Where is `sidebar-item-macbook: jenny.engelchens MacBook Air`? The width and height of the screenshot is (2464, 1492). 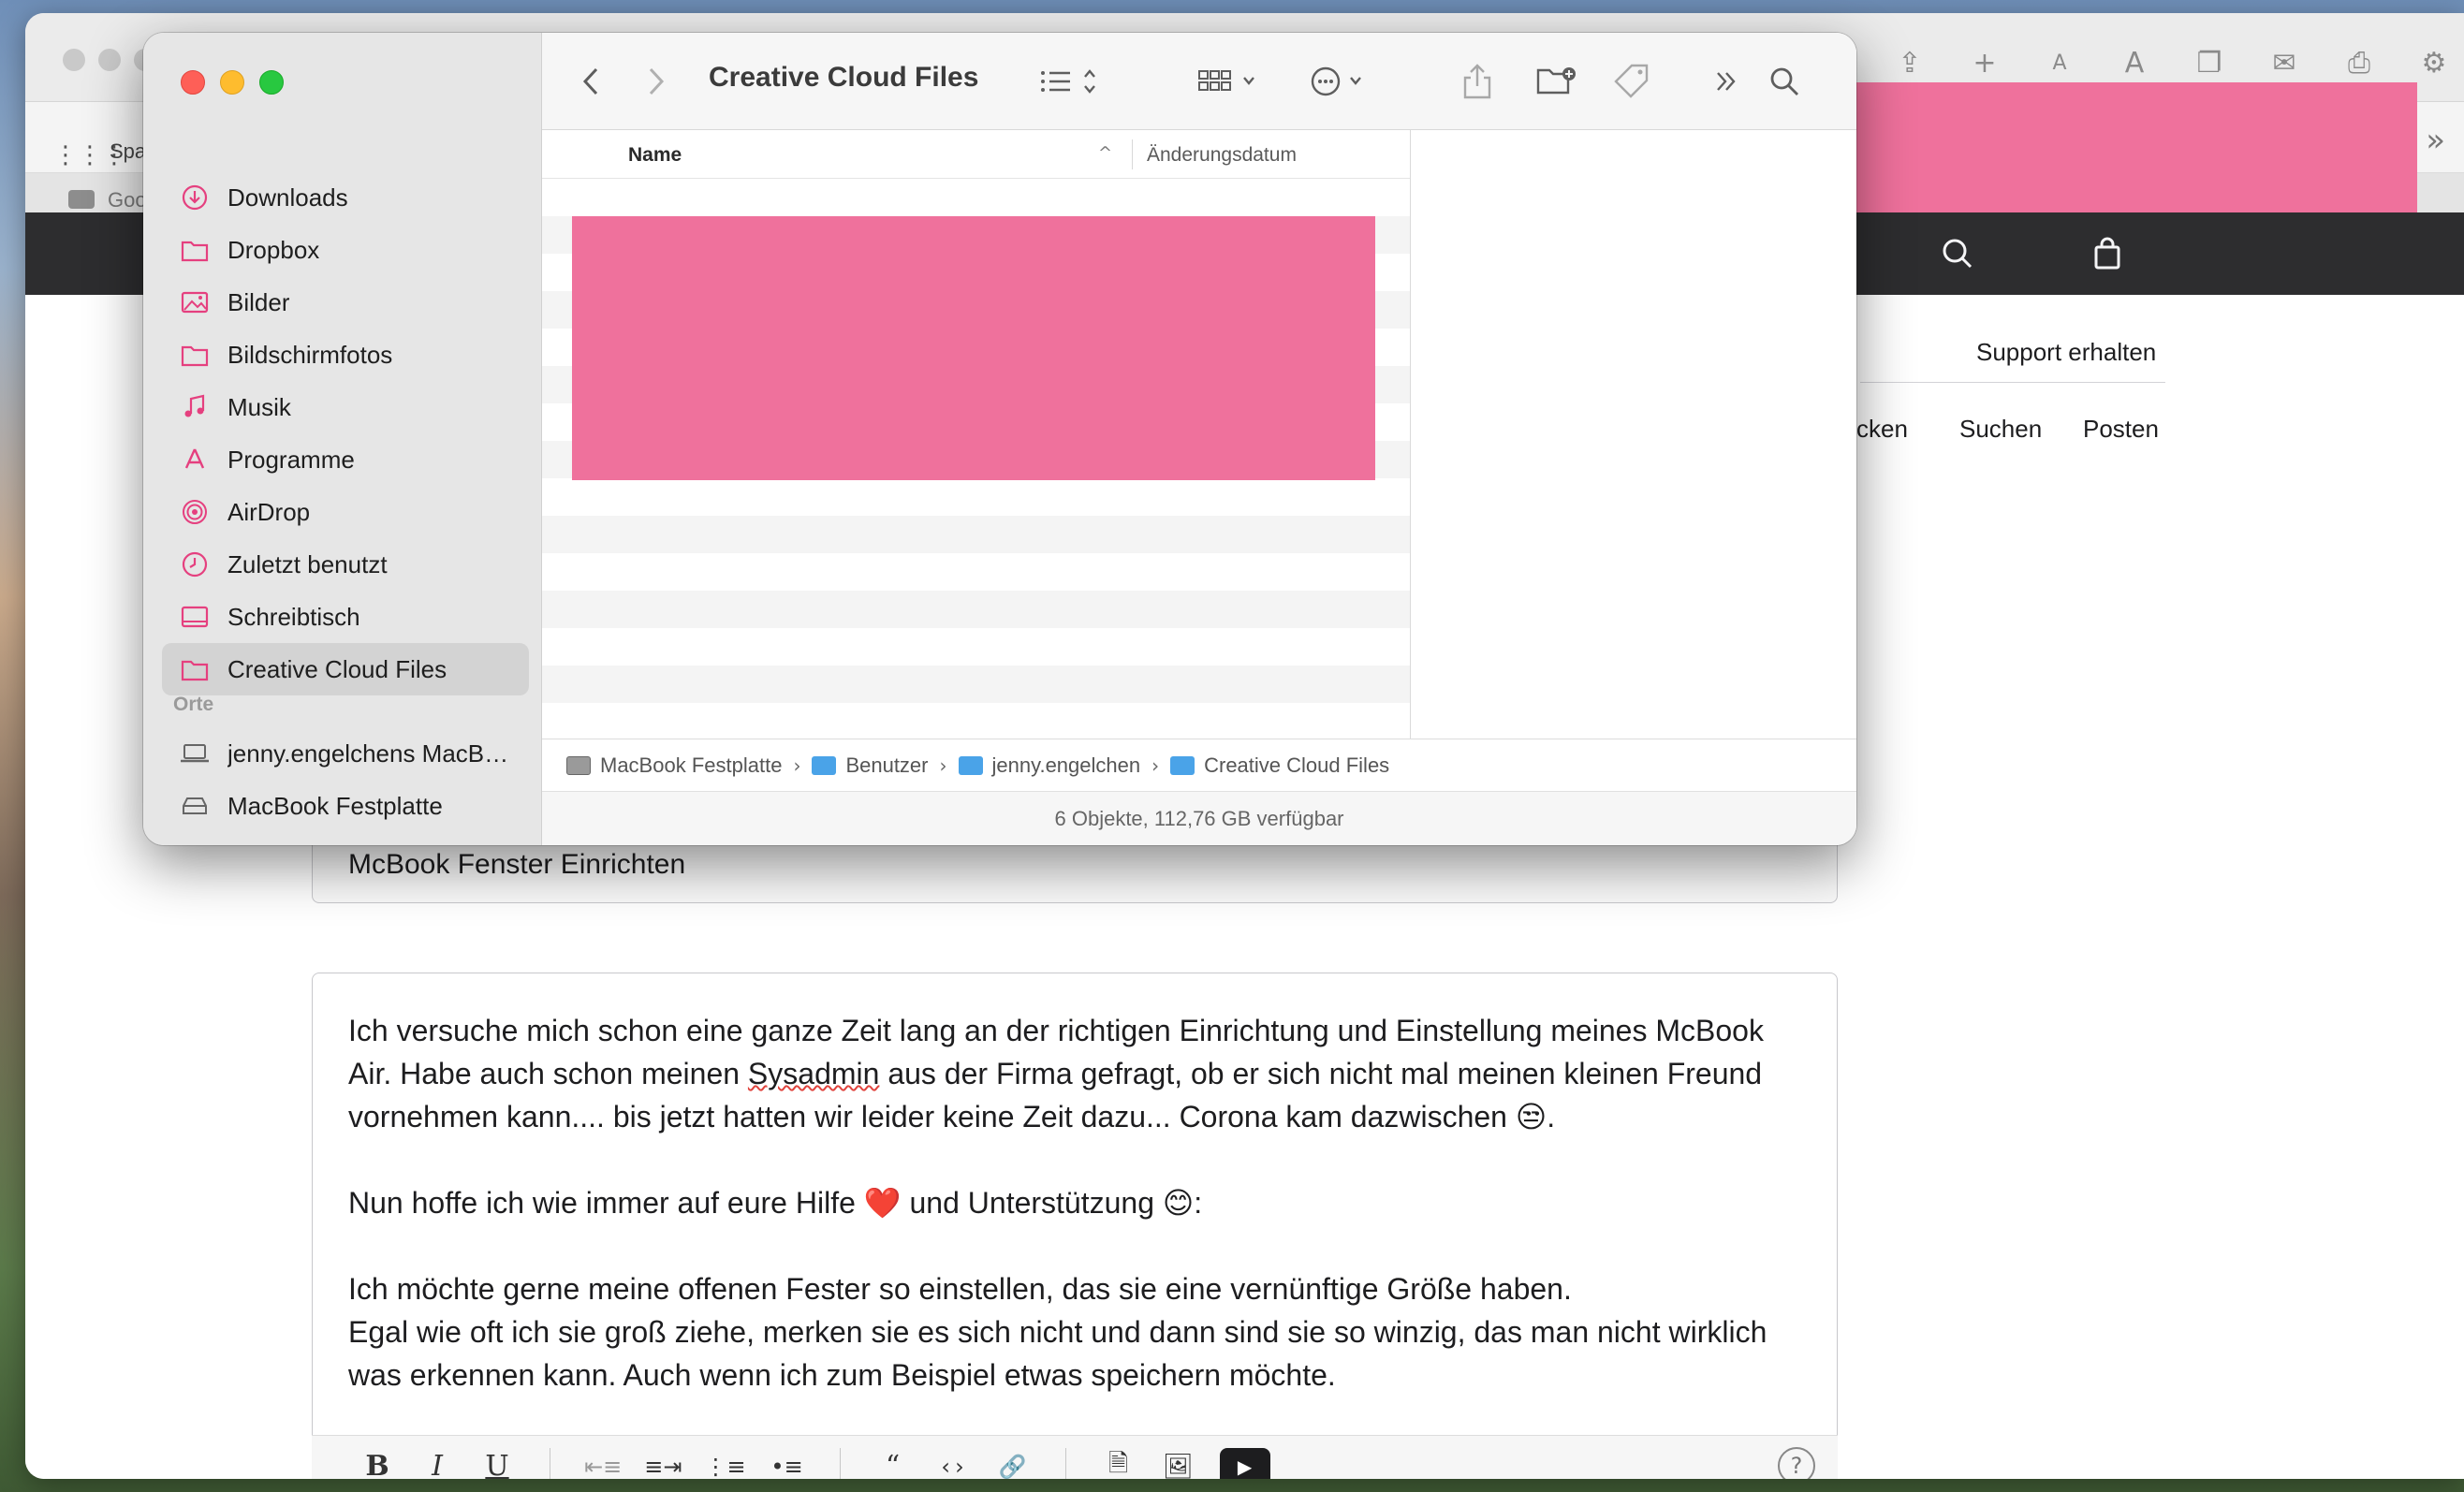
sidebar-item-macbook: jenny.engelchens MacBook Air is located at coordinates (345, 753).